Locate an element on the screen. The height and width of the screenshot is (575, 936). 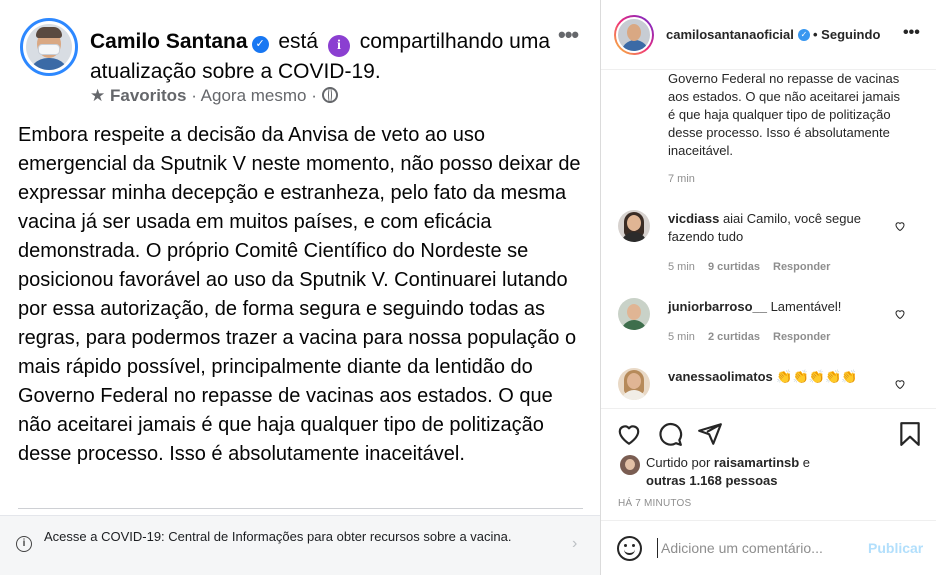
comment-body: Lamentável! is located at coordinates (804, 306).